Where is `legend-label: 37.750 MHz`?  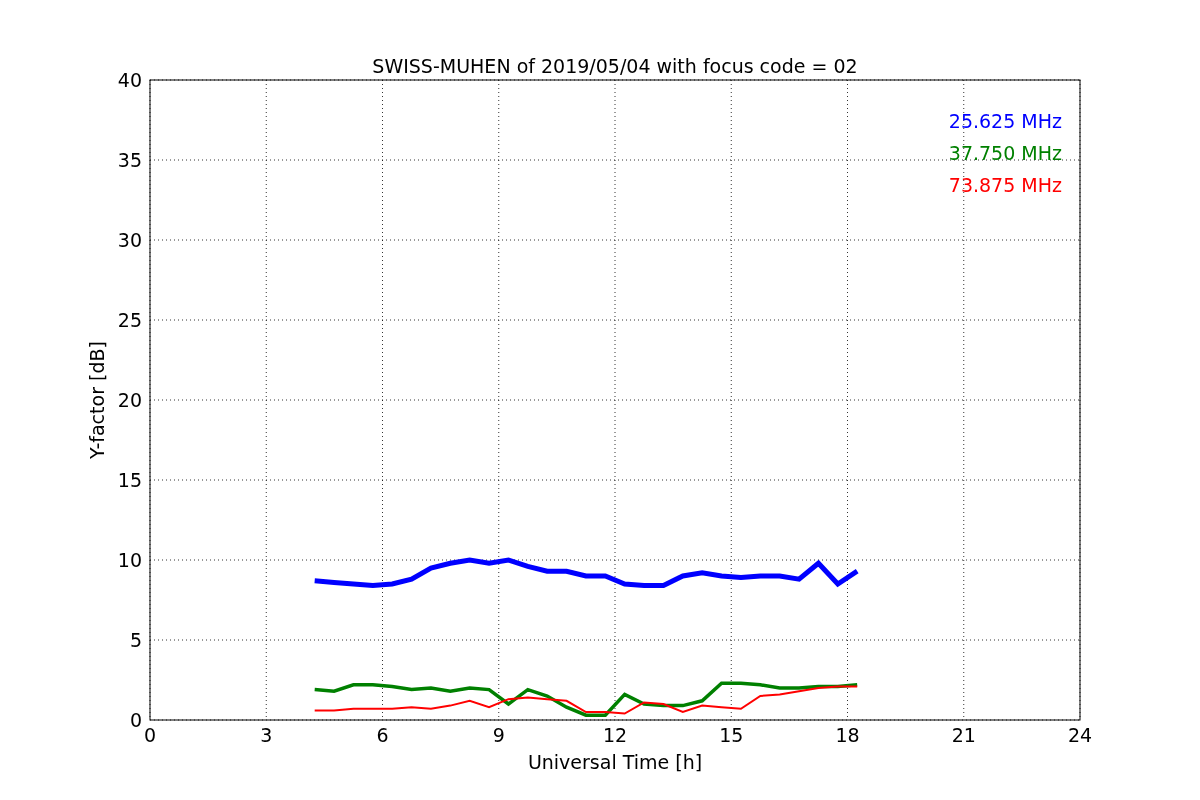
legend-label: 37.750 MHz is located at coordinates (1005, 153).